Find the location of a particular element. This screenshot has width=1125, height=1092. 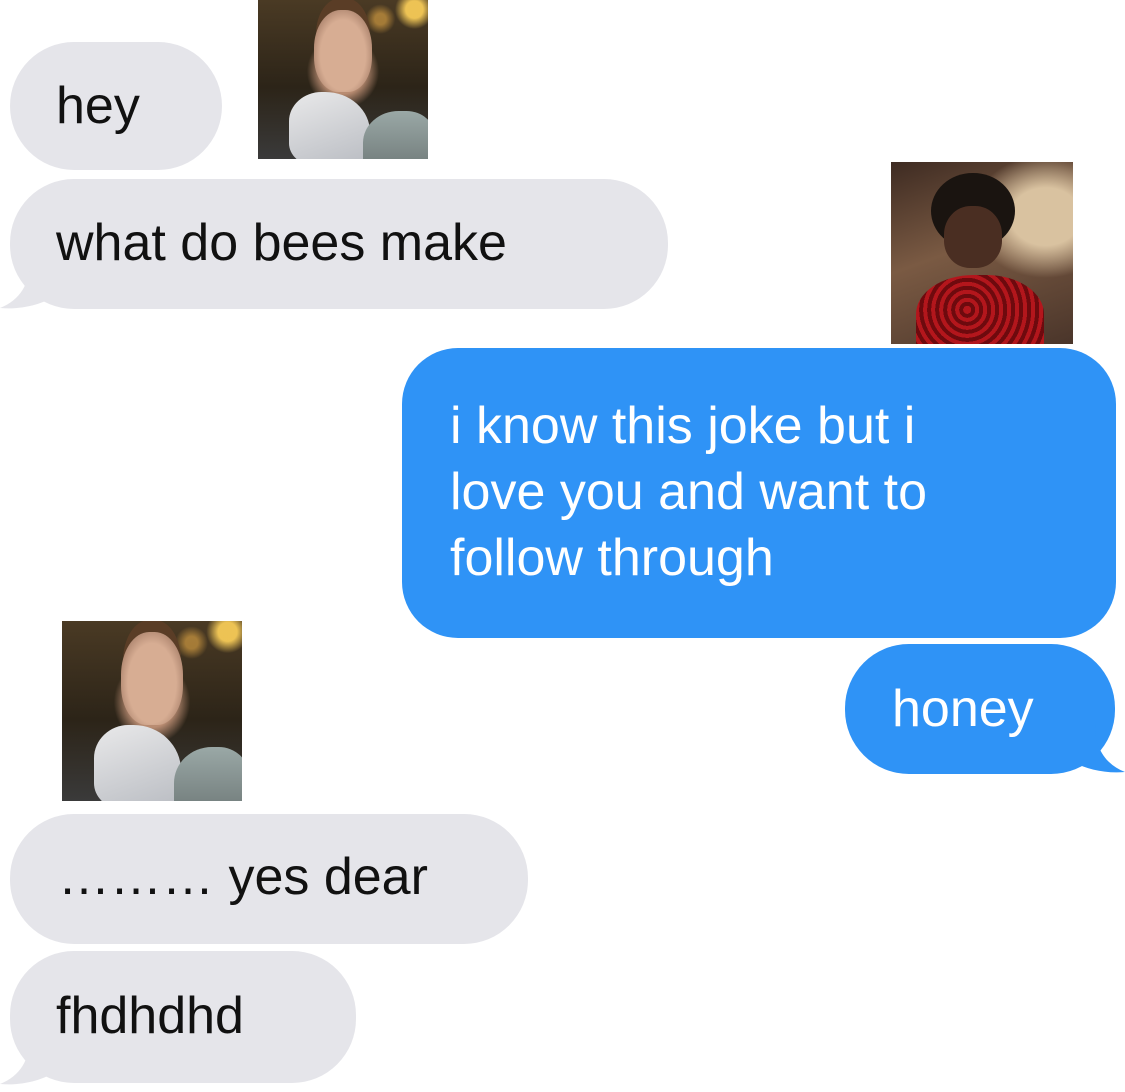

message-bubble-received: ……… yes dear is located at coordinates (269, 879).